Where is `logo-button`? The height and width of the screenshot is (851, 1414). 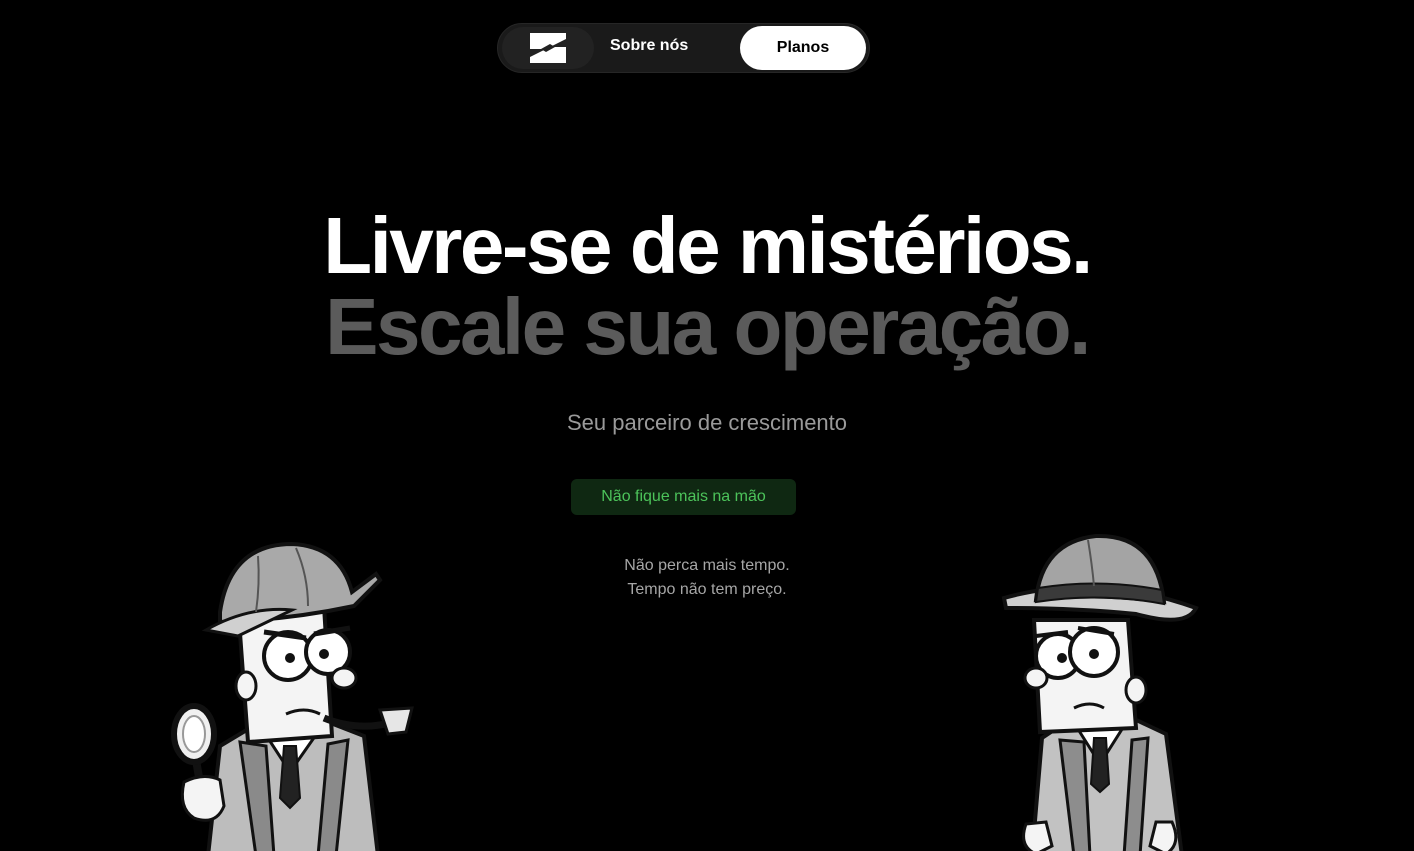
logo-button is located at coordinates (548, 48).